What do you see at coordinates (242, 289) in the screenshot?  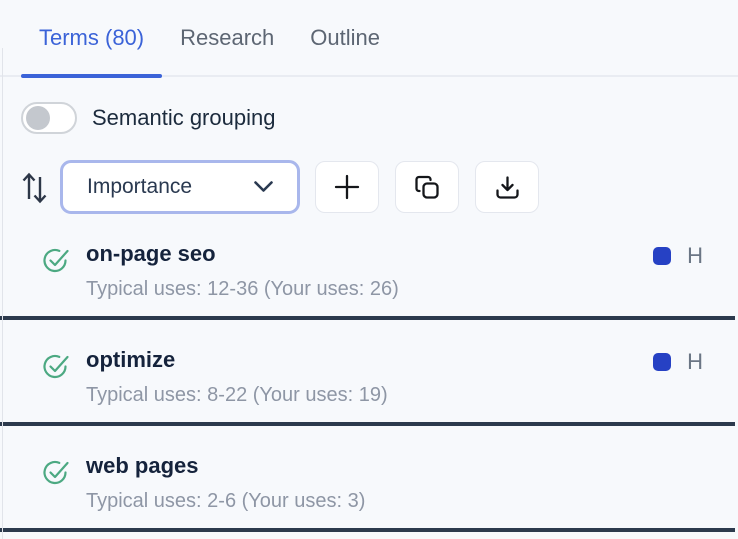 I see `term-usage-stats: Typical uses: 12-36 (Your uses: 26)` at bounding box center [242, 289].